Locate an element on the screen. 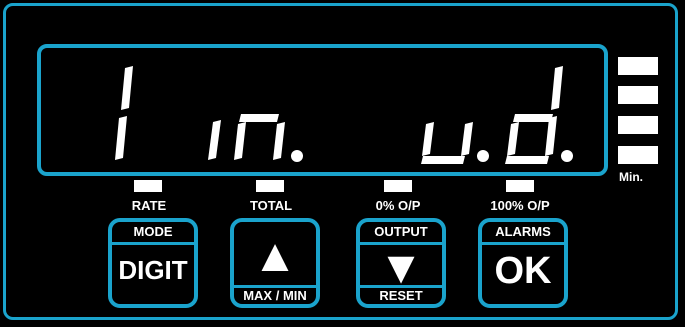 The height and width of the screenshot is (327, 685). digit-1-lower is located at coordinates (121, 138).